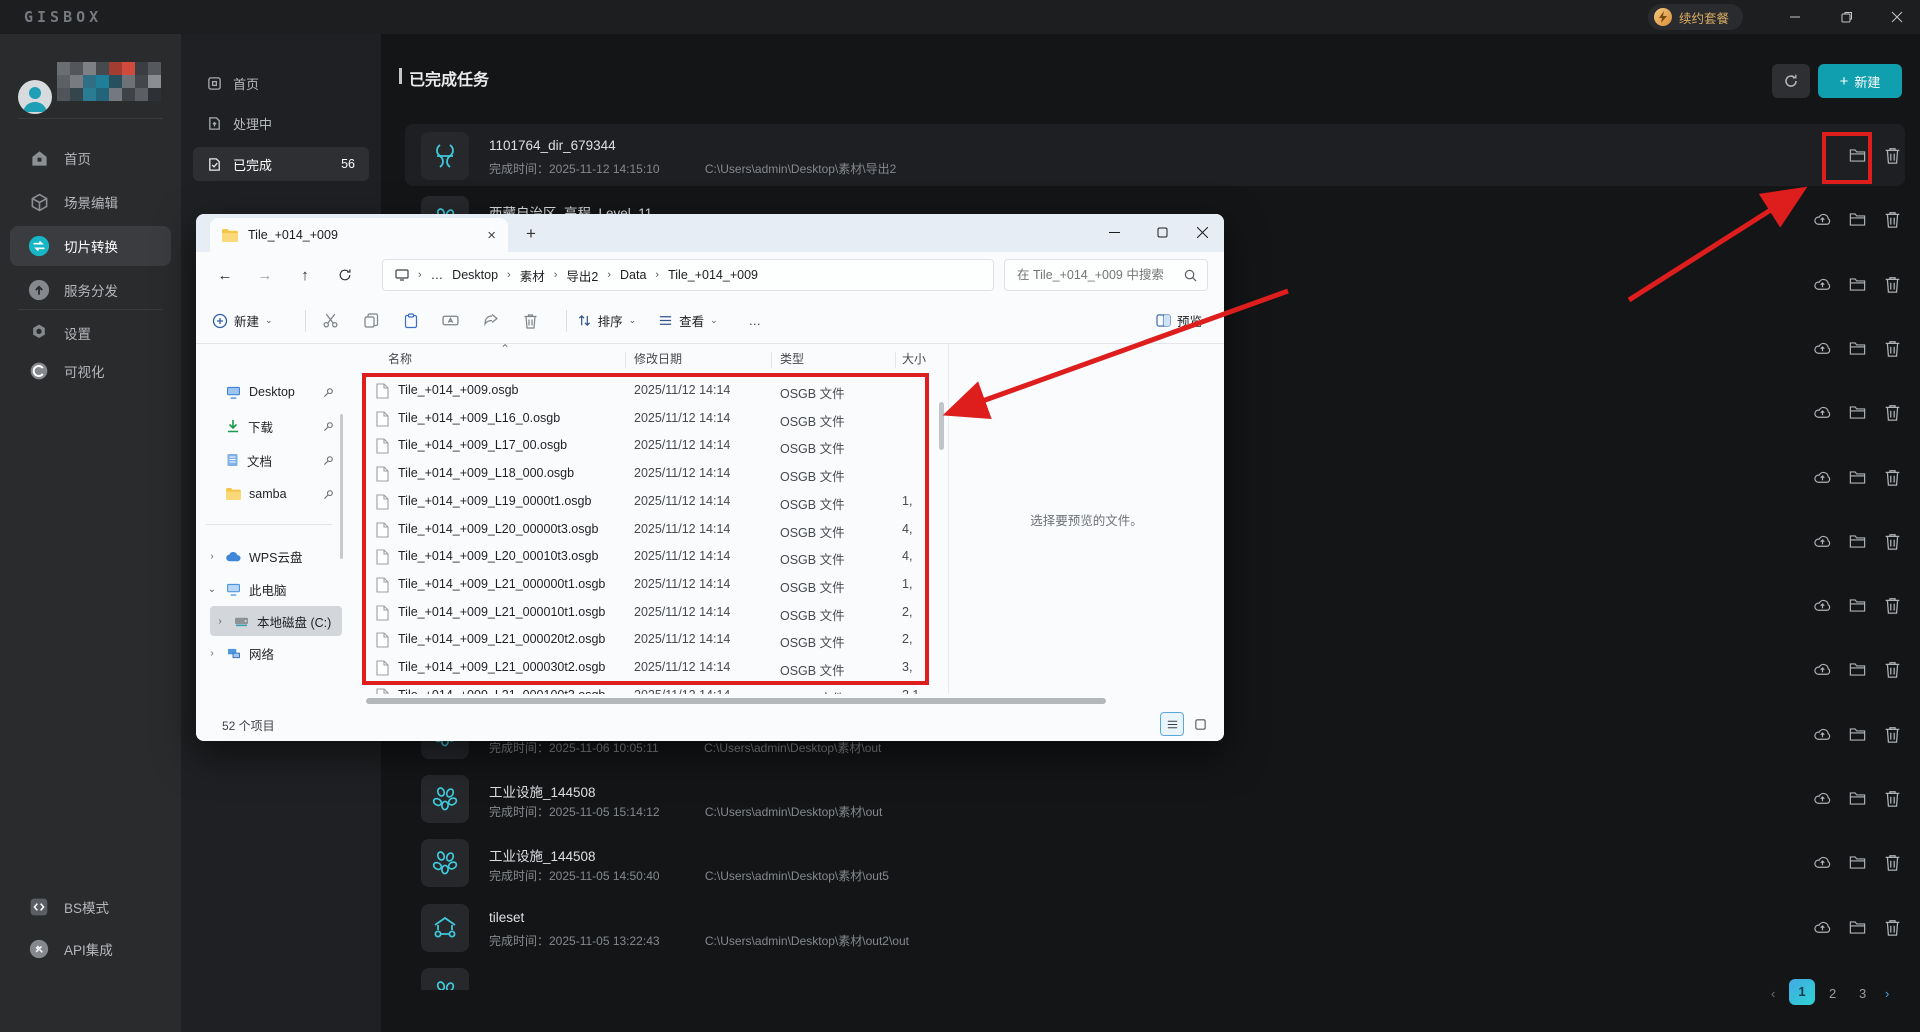  What do you see at coordinates (265, 275) in the screenshot?
I see `forward-icon: →` at bounding box center [265, 275].